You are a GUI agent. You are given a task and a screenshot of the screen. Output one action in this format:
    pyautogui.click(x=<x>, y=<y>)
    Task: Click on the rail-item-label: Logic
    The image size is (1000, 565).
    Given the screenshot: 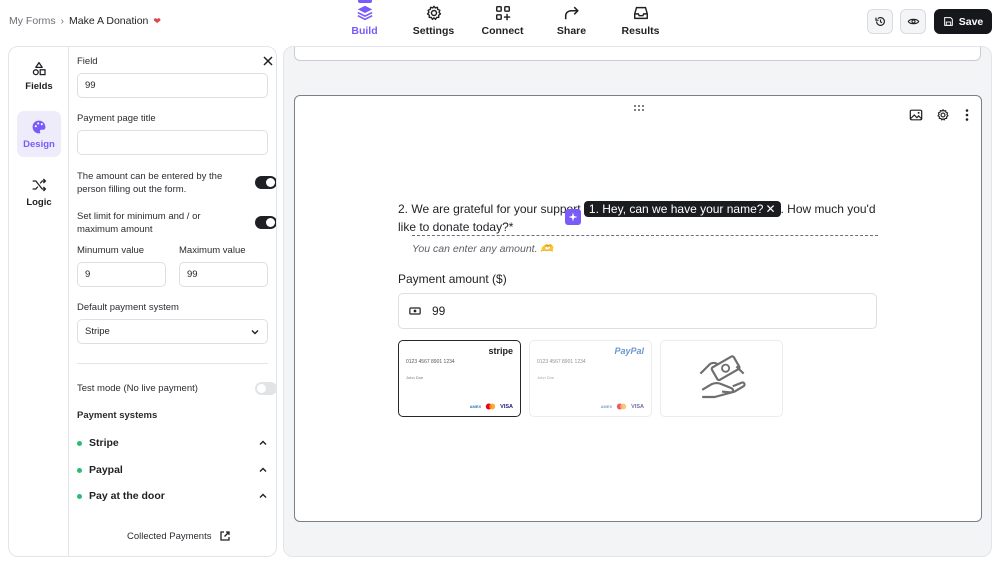 What is the action you would take?
    pyautogui.click(x=39, y=202)
    